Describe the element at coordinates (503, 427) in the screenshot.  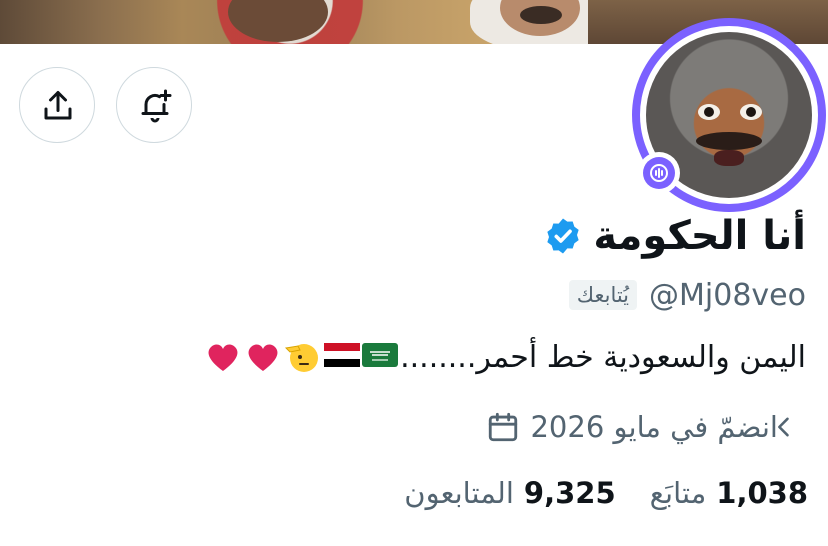
I see `calendar-icon` at that location.